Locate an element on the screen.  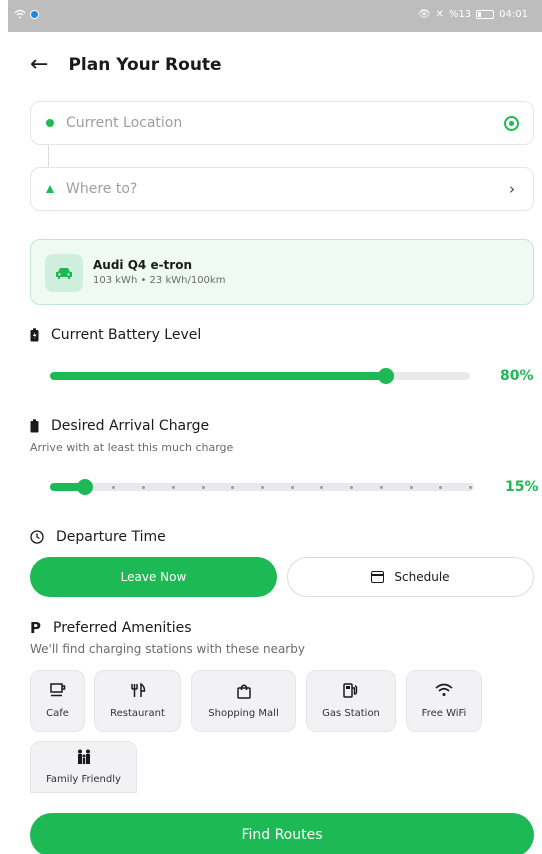
shopping-bag-icon is located at coordinates (243, 692).